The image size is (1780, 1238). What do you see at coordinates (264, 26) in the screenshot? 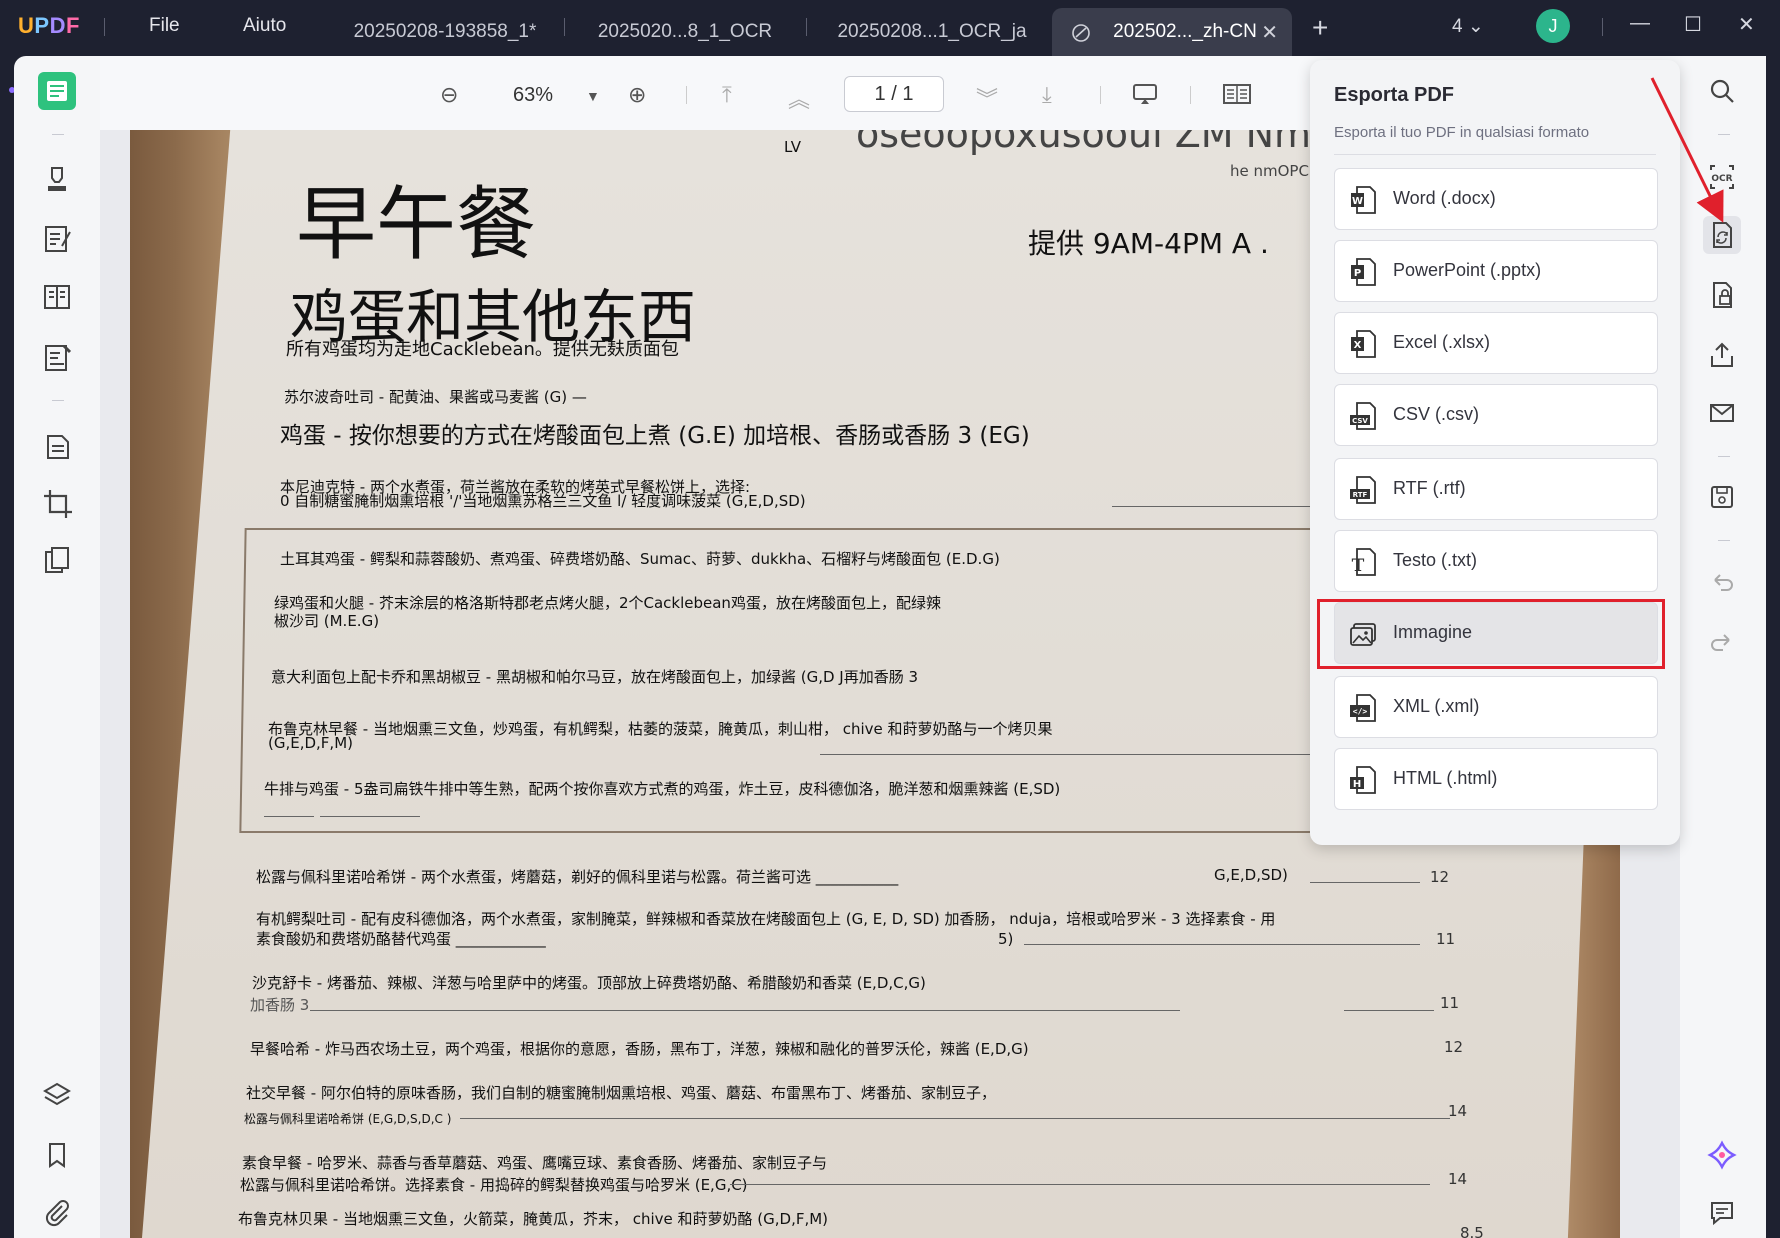
I see `menu-help: Aiuto` at bounding box center [264, 26].